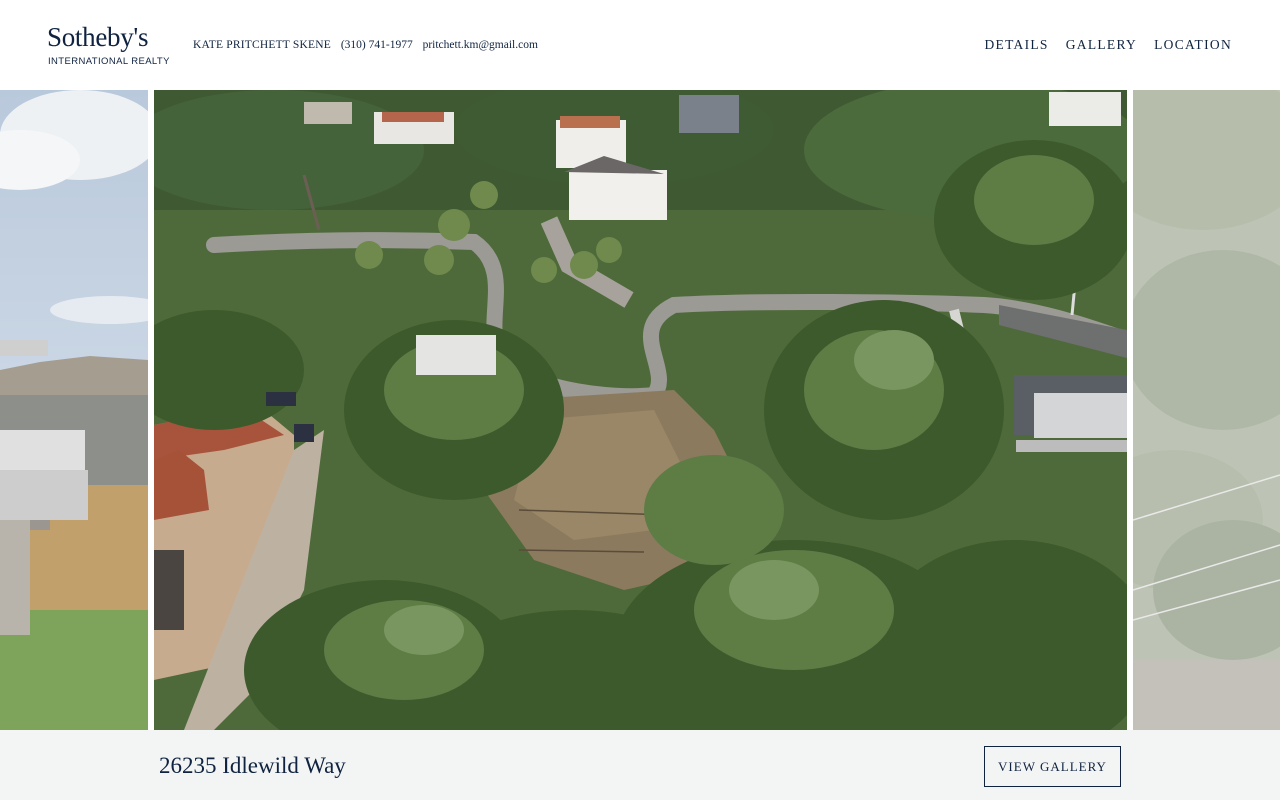 This screenshot has width=1280, height=800. What do you see at coordinates (640, 765) in the screenshot?
I see `listing-footer-bar: 26235 Idlewild Way VIEW GALLERY` at bounding box center [640, 765].